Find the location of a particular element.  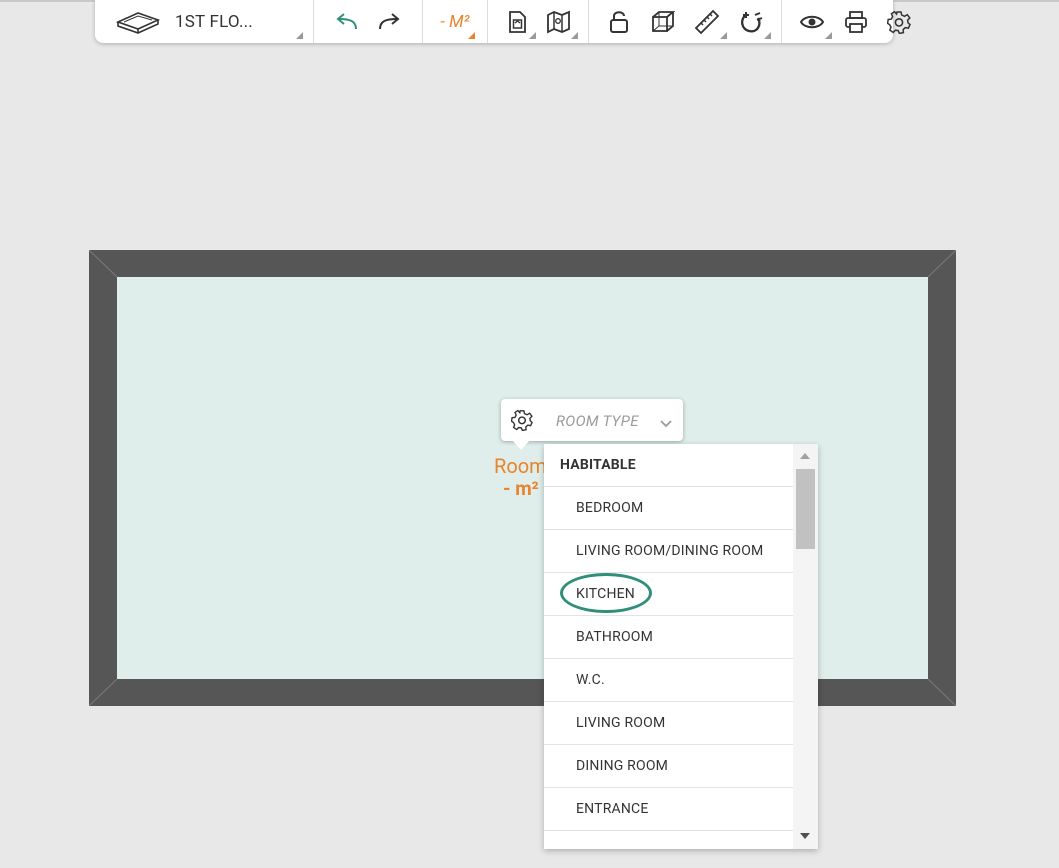

measure-button is located at coordinates (707, 21).